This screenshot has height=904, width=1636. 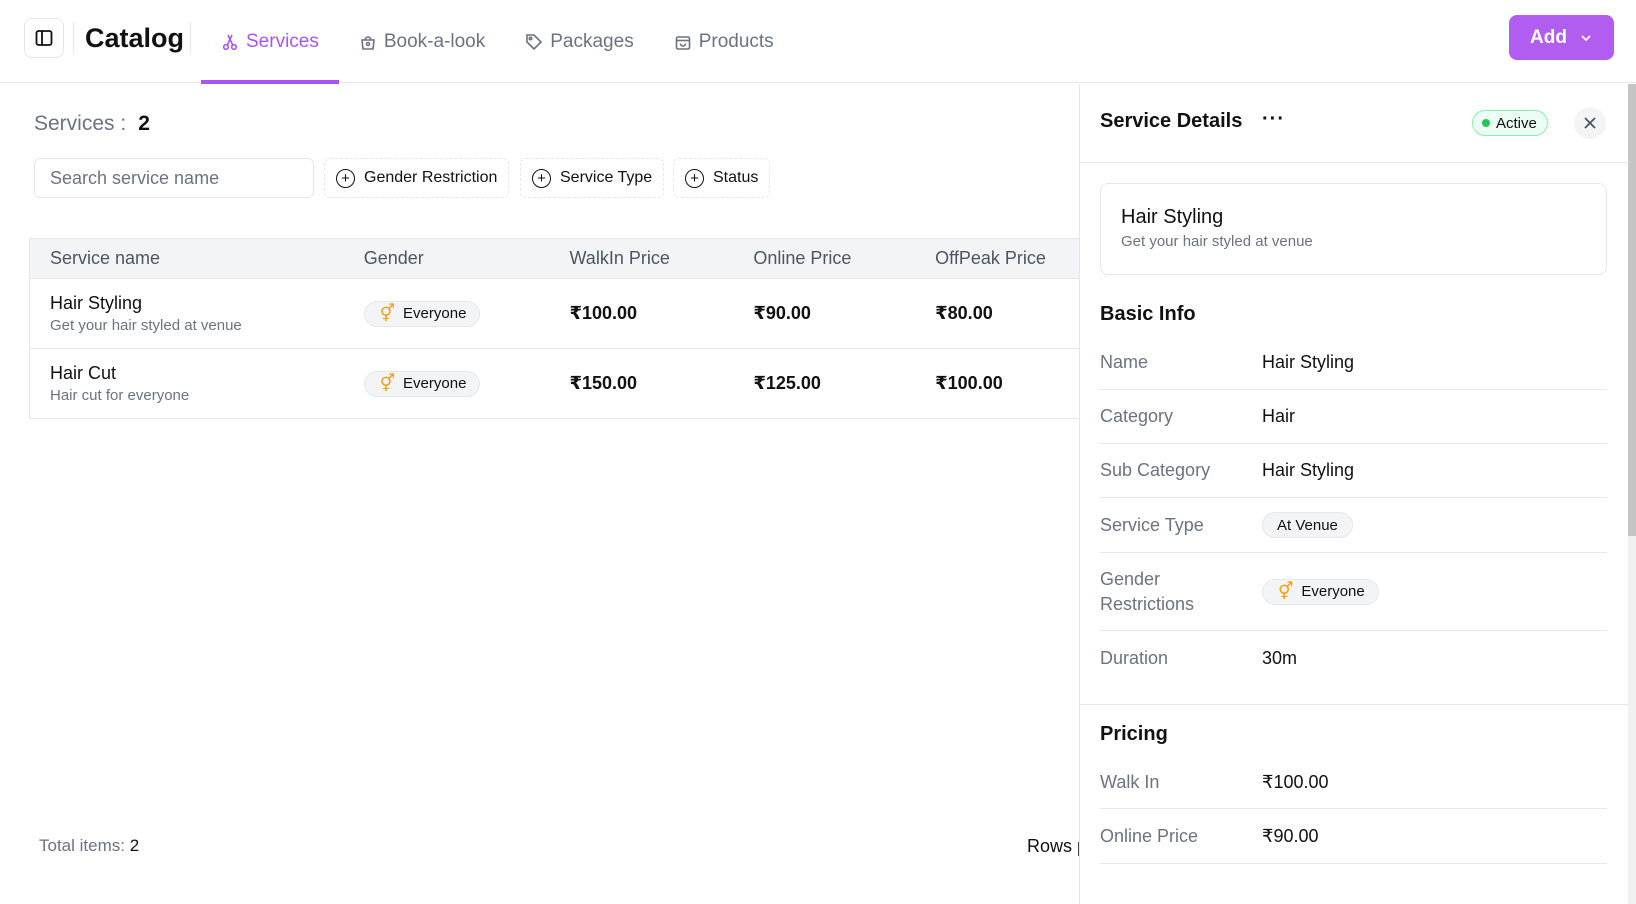 I want to click on tag-icon, so click(x=534, y=41).